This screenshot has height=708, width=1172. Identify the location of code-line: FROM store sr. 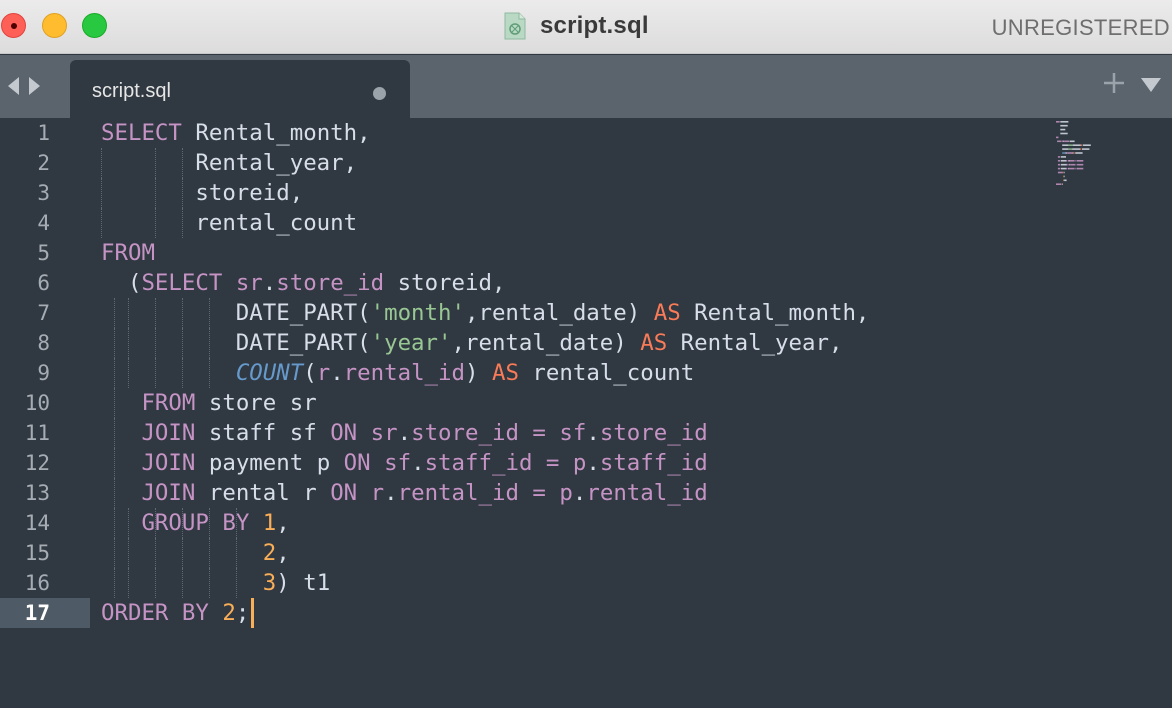
(485, 403).